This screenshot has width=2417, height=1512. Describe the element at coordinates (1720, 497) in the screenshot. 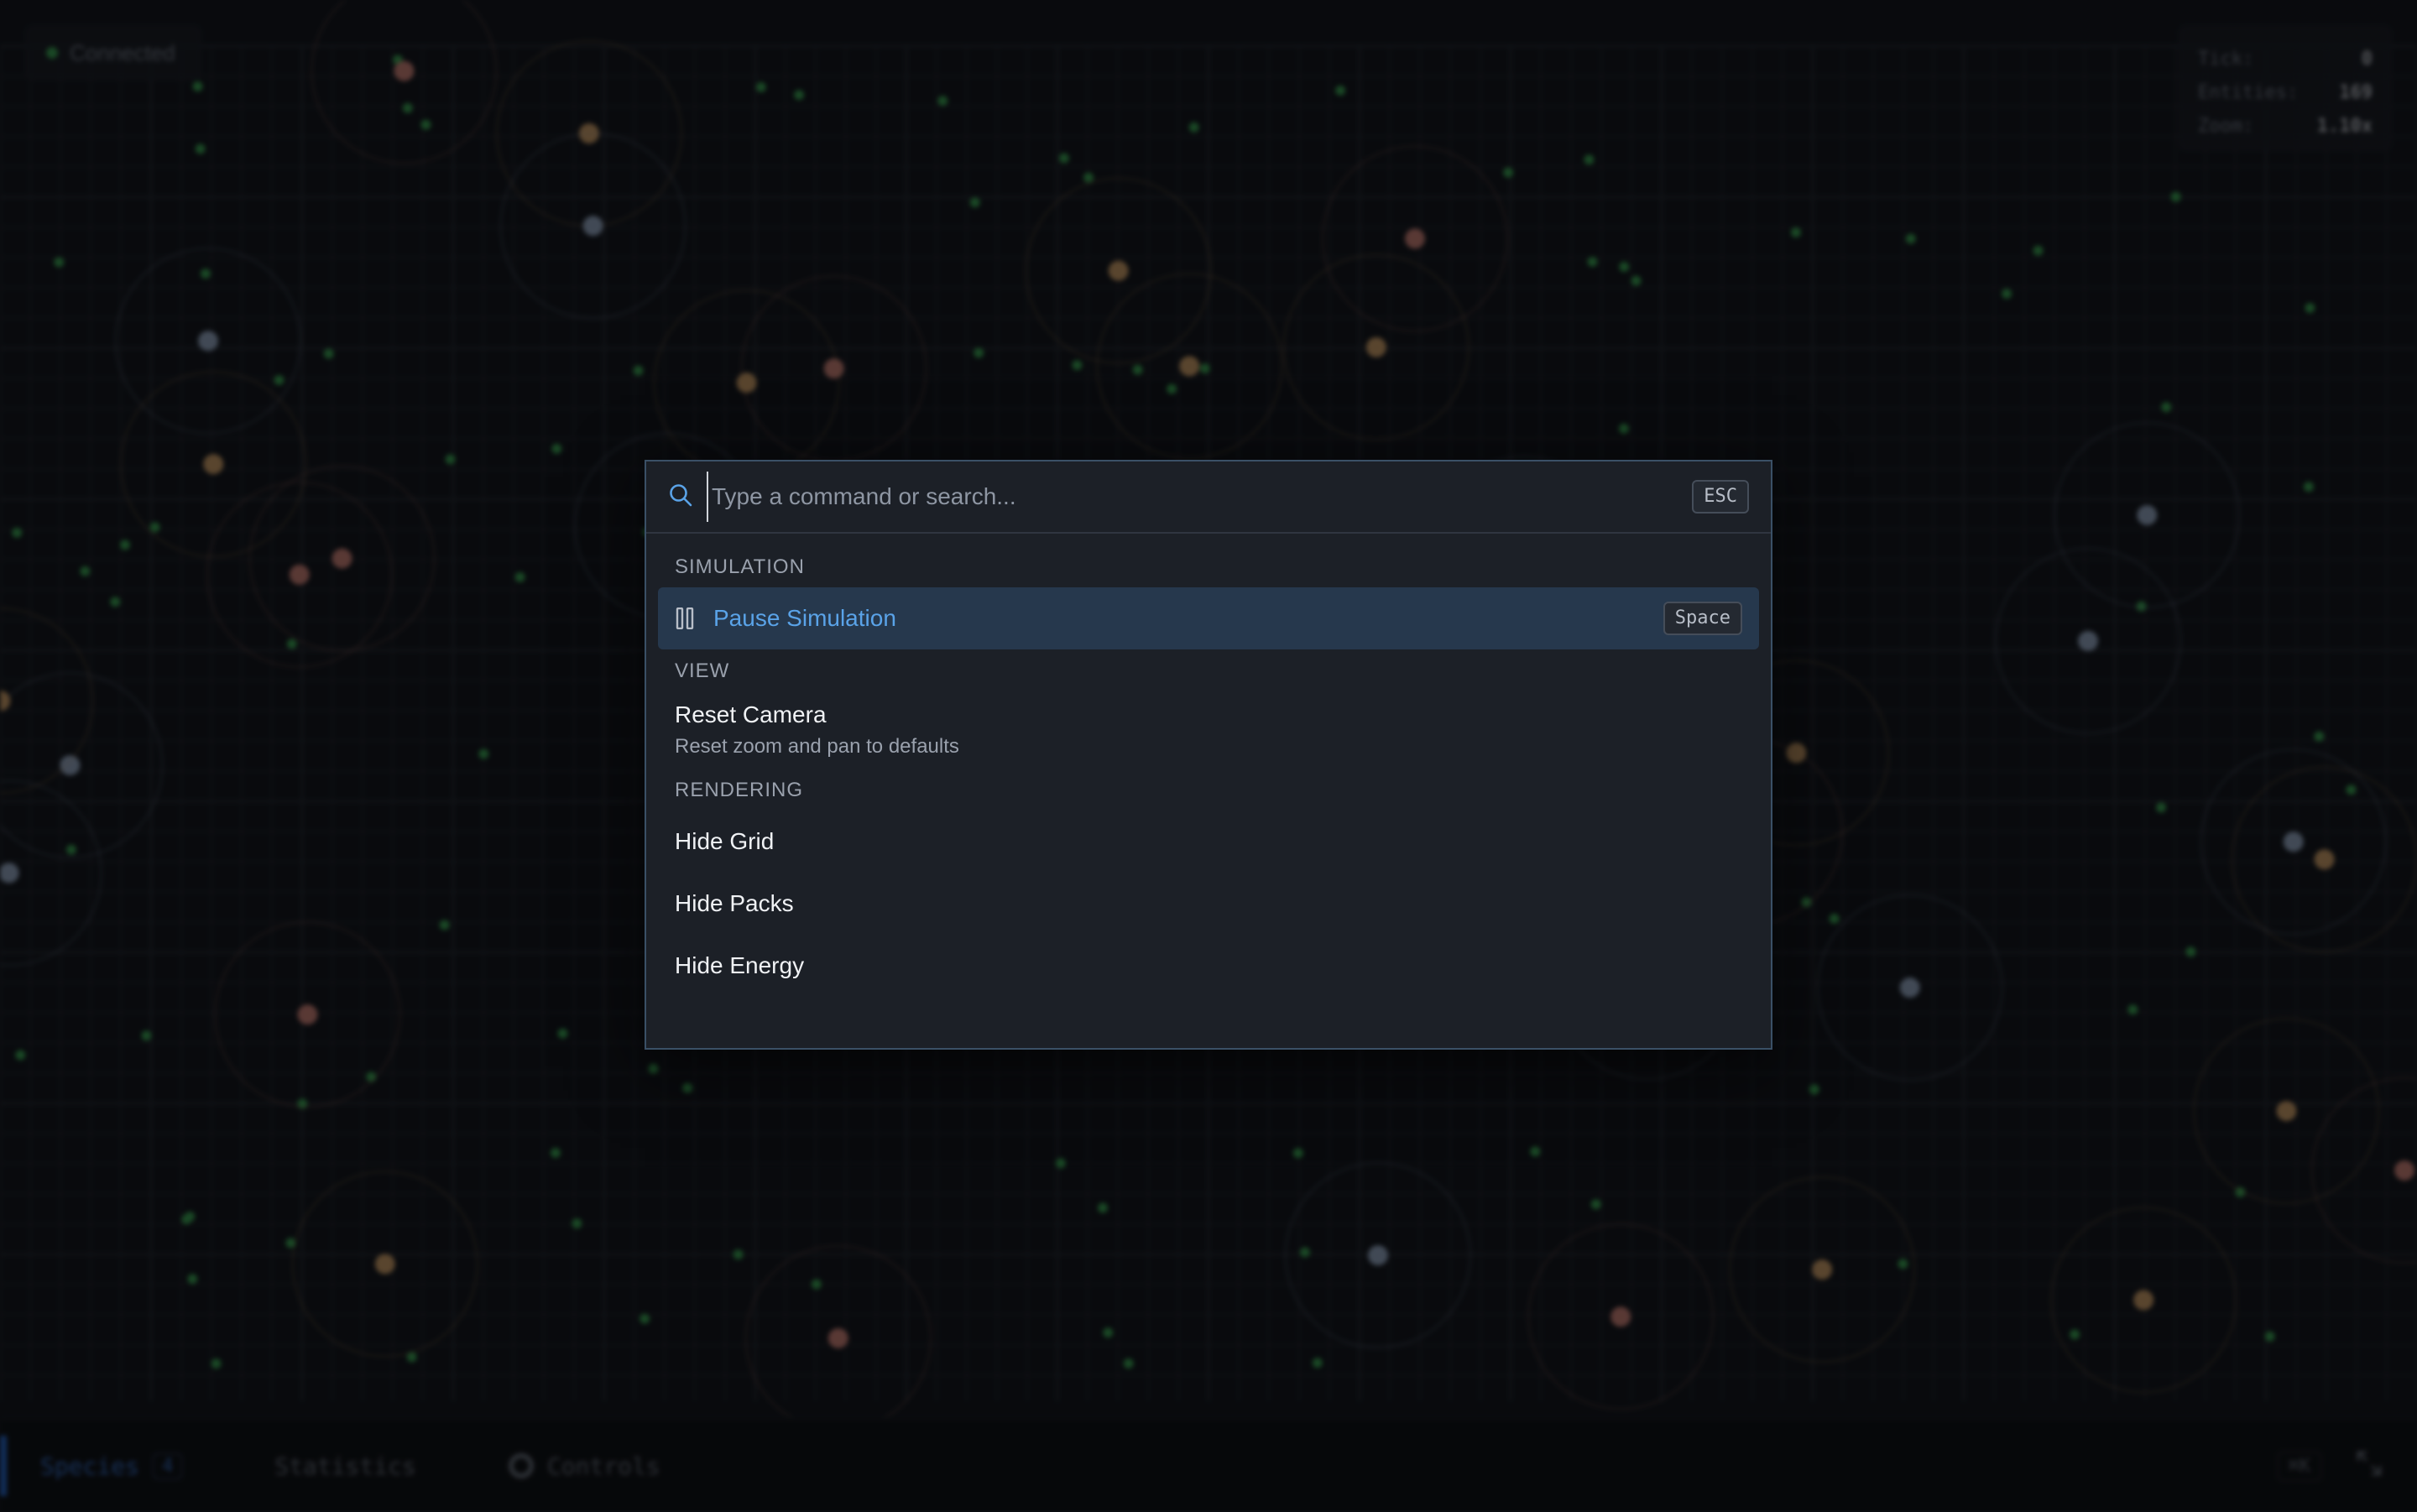

I see `esc-key-hint: ESC` at that location.